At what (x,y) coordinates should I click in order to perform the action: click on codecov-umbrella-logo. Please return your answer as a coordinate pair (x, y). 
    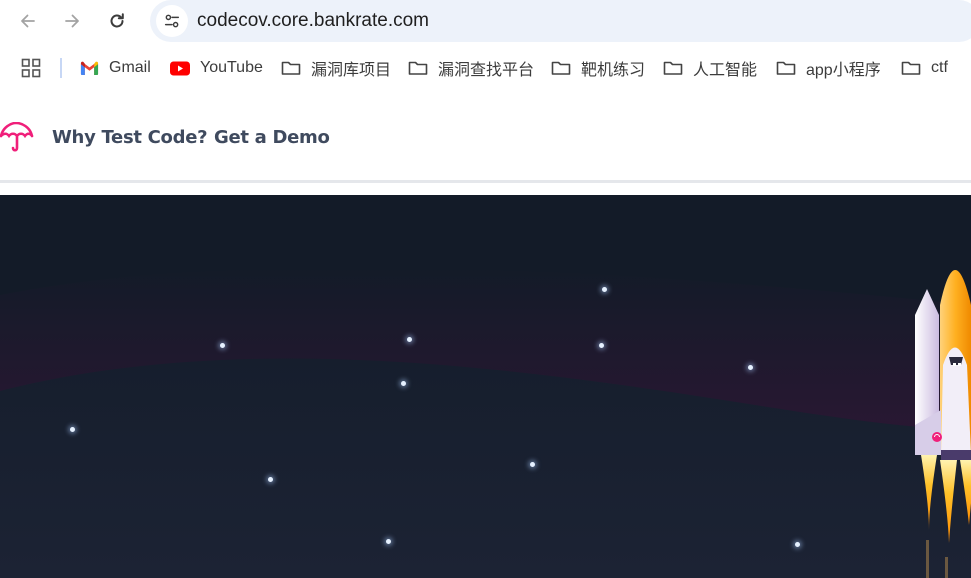
    Looking at the image, I should click on (17, 138).